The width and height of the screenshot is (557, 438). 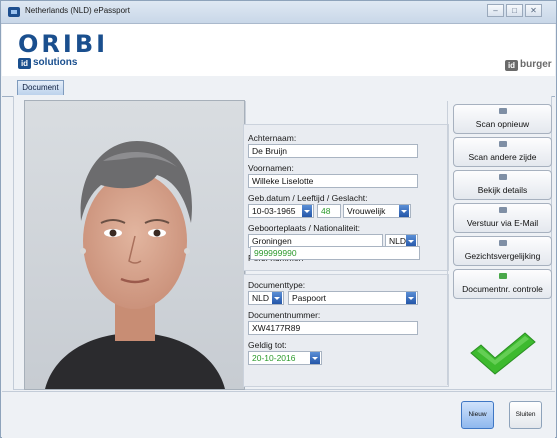 I want to click on check-doc-icon, so click(x=503, y=276).